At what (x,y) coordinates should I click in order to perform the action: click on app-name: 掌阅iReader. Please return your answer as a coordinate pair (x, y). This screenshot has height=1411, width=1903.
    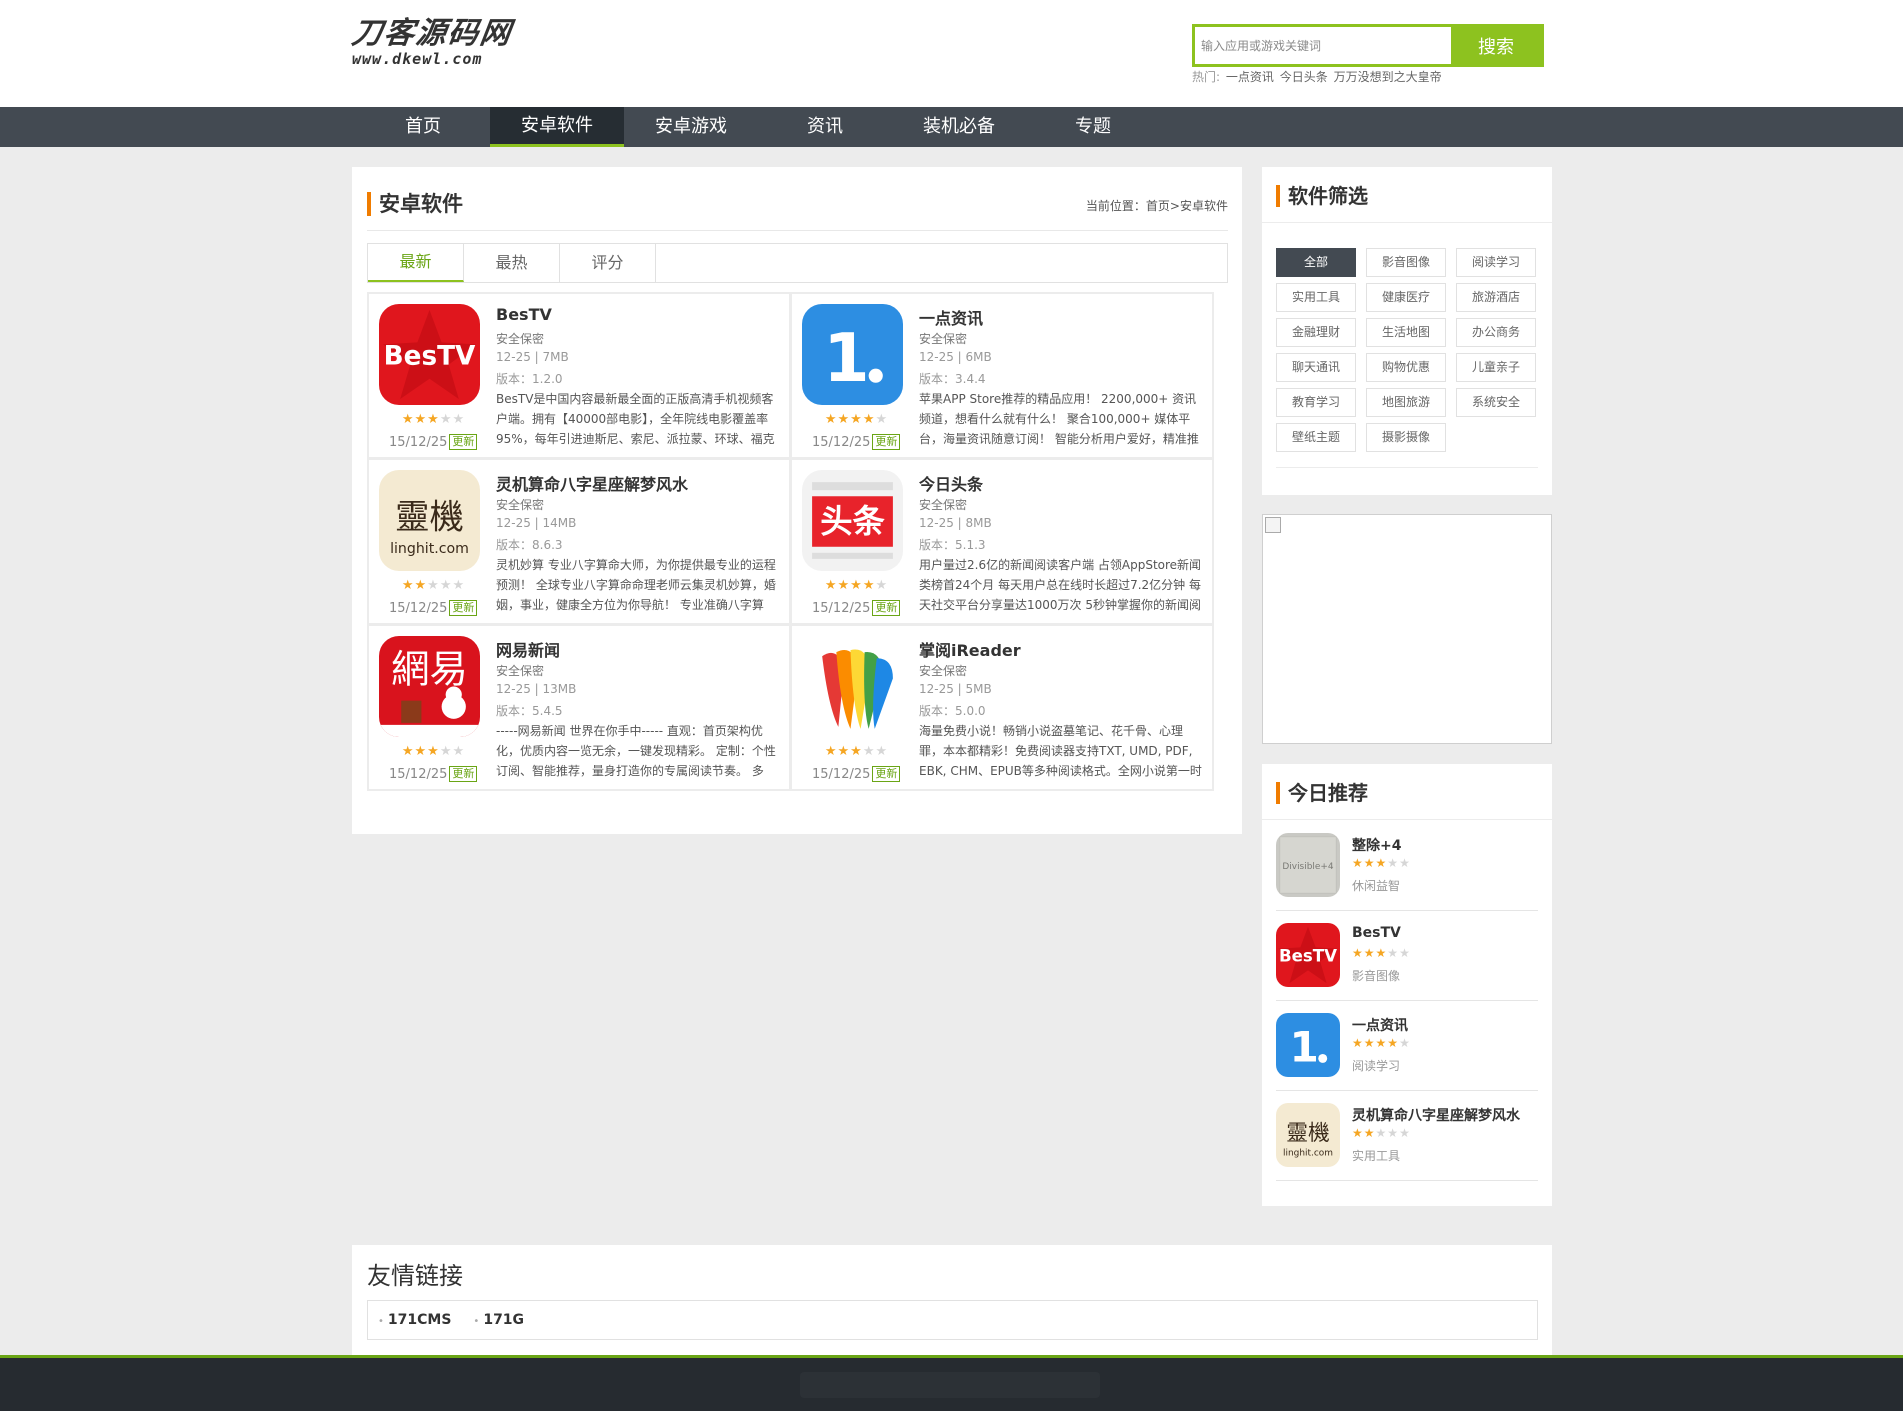
    Looking at the image, I should click on (970, 649).